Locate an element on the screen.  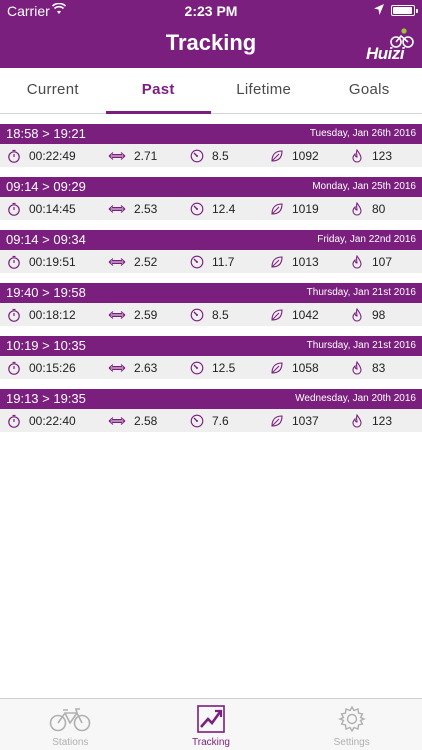
trip-co2: 83 is located at coordinates (367, 367).